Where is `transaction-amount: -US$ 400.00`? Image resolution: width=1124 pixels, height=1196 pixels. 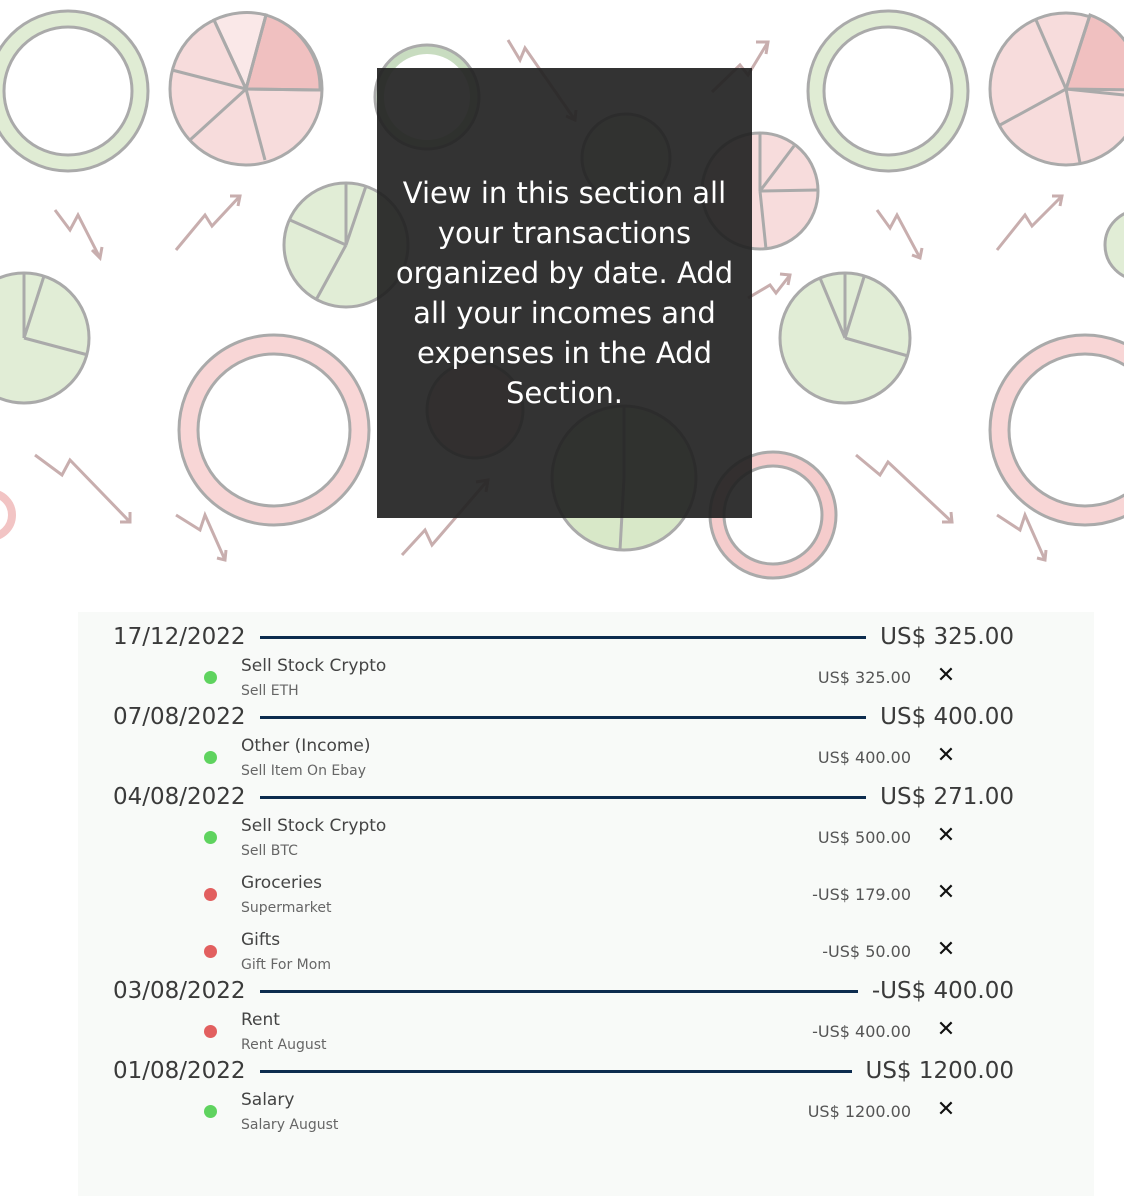 transaction-amount: -US$ 400.00 is located at coordinates (861, 1031).